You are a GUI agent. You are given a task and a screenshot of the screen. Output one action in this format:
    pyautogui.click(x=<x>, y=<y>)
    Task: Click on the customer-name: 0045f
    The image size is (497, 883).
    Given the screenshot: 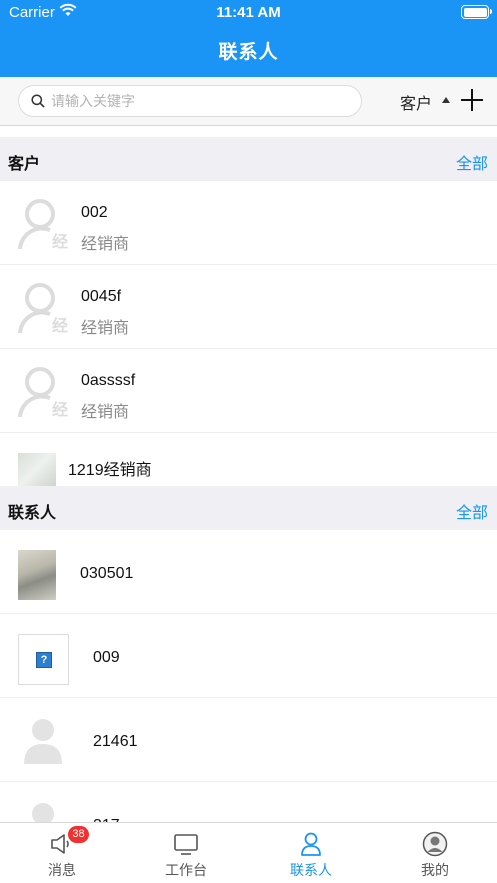 What is the action you would take?
    pyautogui.click(x=101, y=296)
    